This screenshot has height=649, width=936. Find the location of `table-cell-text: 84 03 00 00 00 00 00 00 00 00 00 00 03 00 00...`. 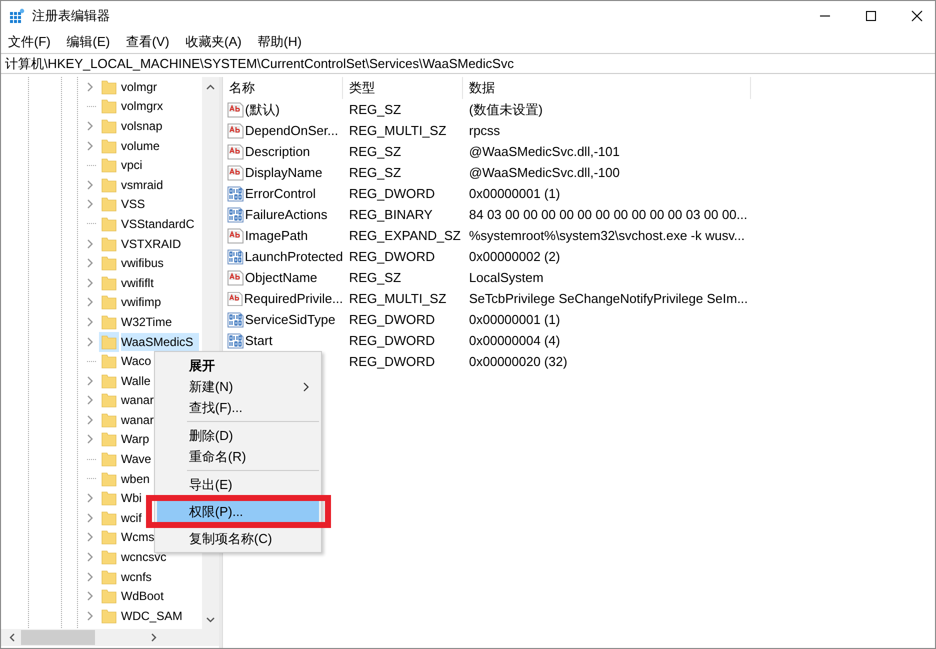

table-cell-text: 84 03 00 00 00 00 00 00 00 00 00 00 03 00 00... is located at coordinates (608, 214).